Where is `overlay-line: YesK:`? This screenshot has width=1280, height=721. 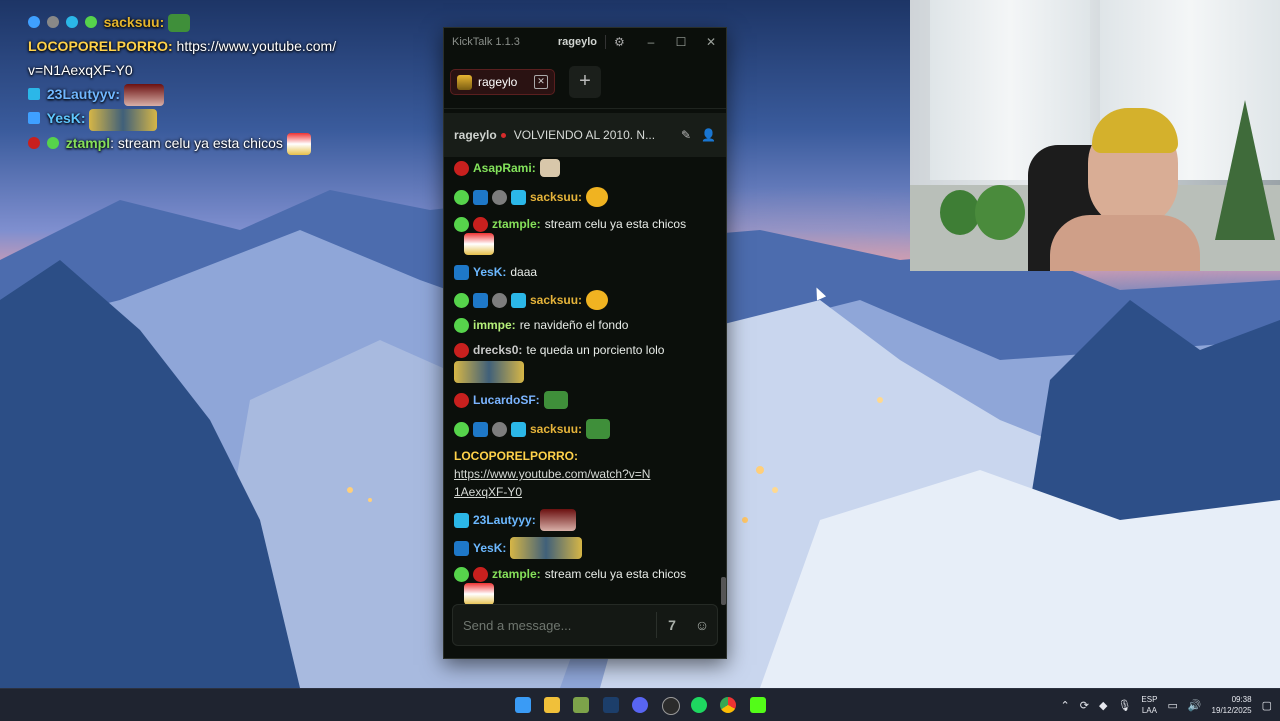 overlay-line: YesK: is located at coordinates (218, 118).